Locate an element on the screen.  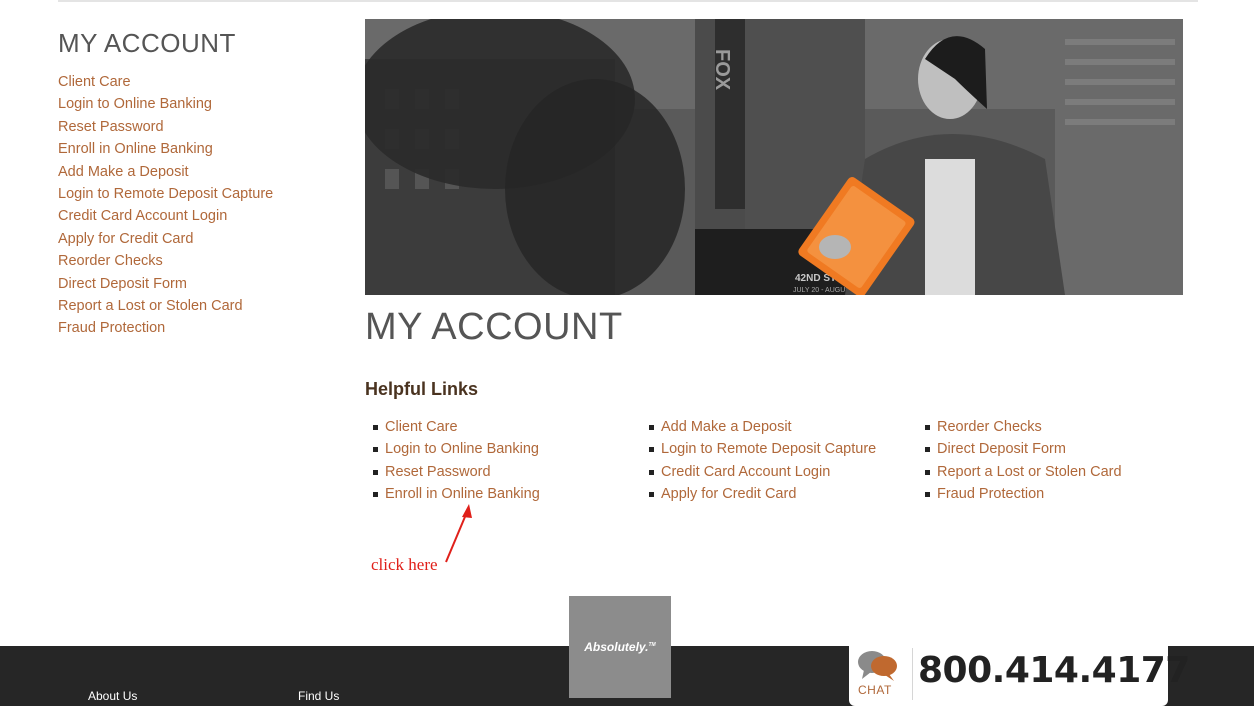
chat-button: CHAT is located at coordinates (879, 676).